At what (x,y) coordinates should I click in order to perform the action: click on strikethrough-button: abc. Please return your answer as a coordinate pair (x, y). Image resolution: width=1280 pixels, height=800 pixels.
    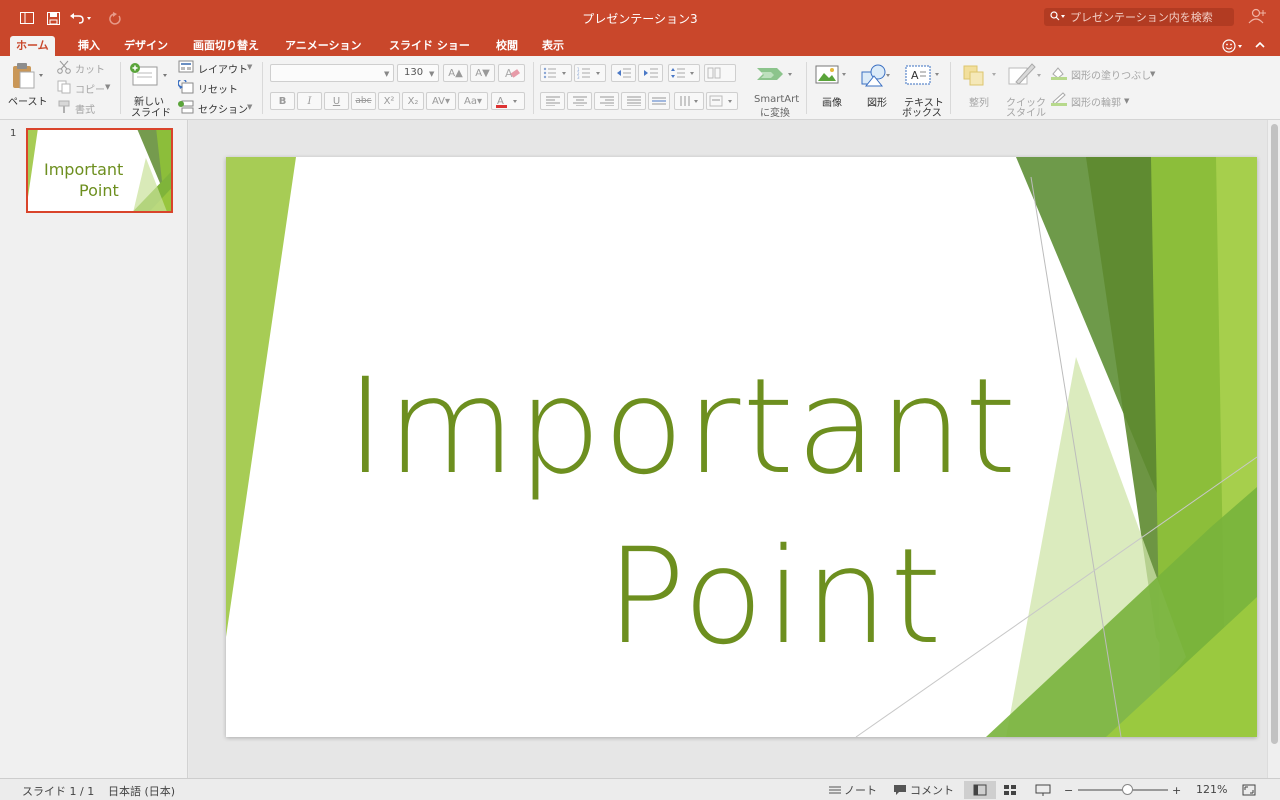
    Looking at the image, I should click on (363, 101).